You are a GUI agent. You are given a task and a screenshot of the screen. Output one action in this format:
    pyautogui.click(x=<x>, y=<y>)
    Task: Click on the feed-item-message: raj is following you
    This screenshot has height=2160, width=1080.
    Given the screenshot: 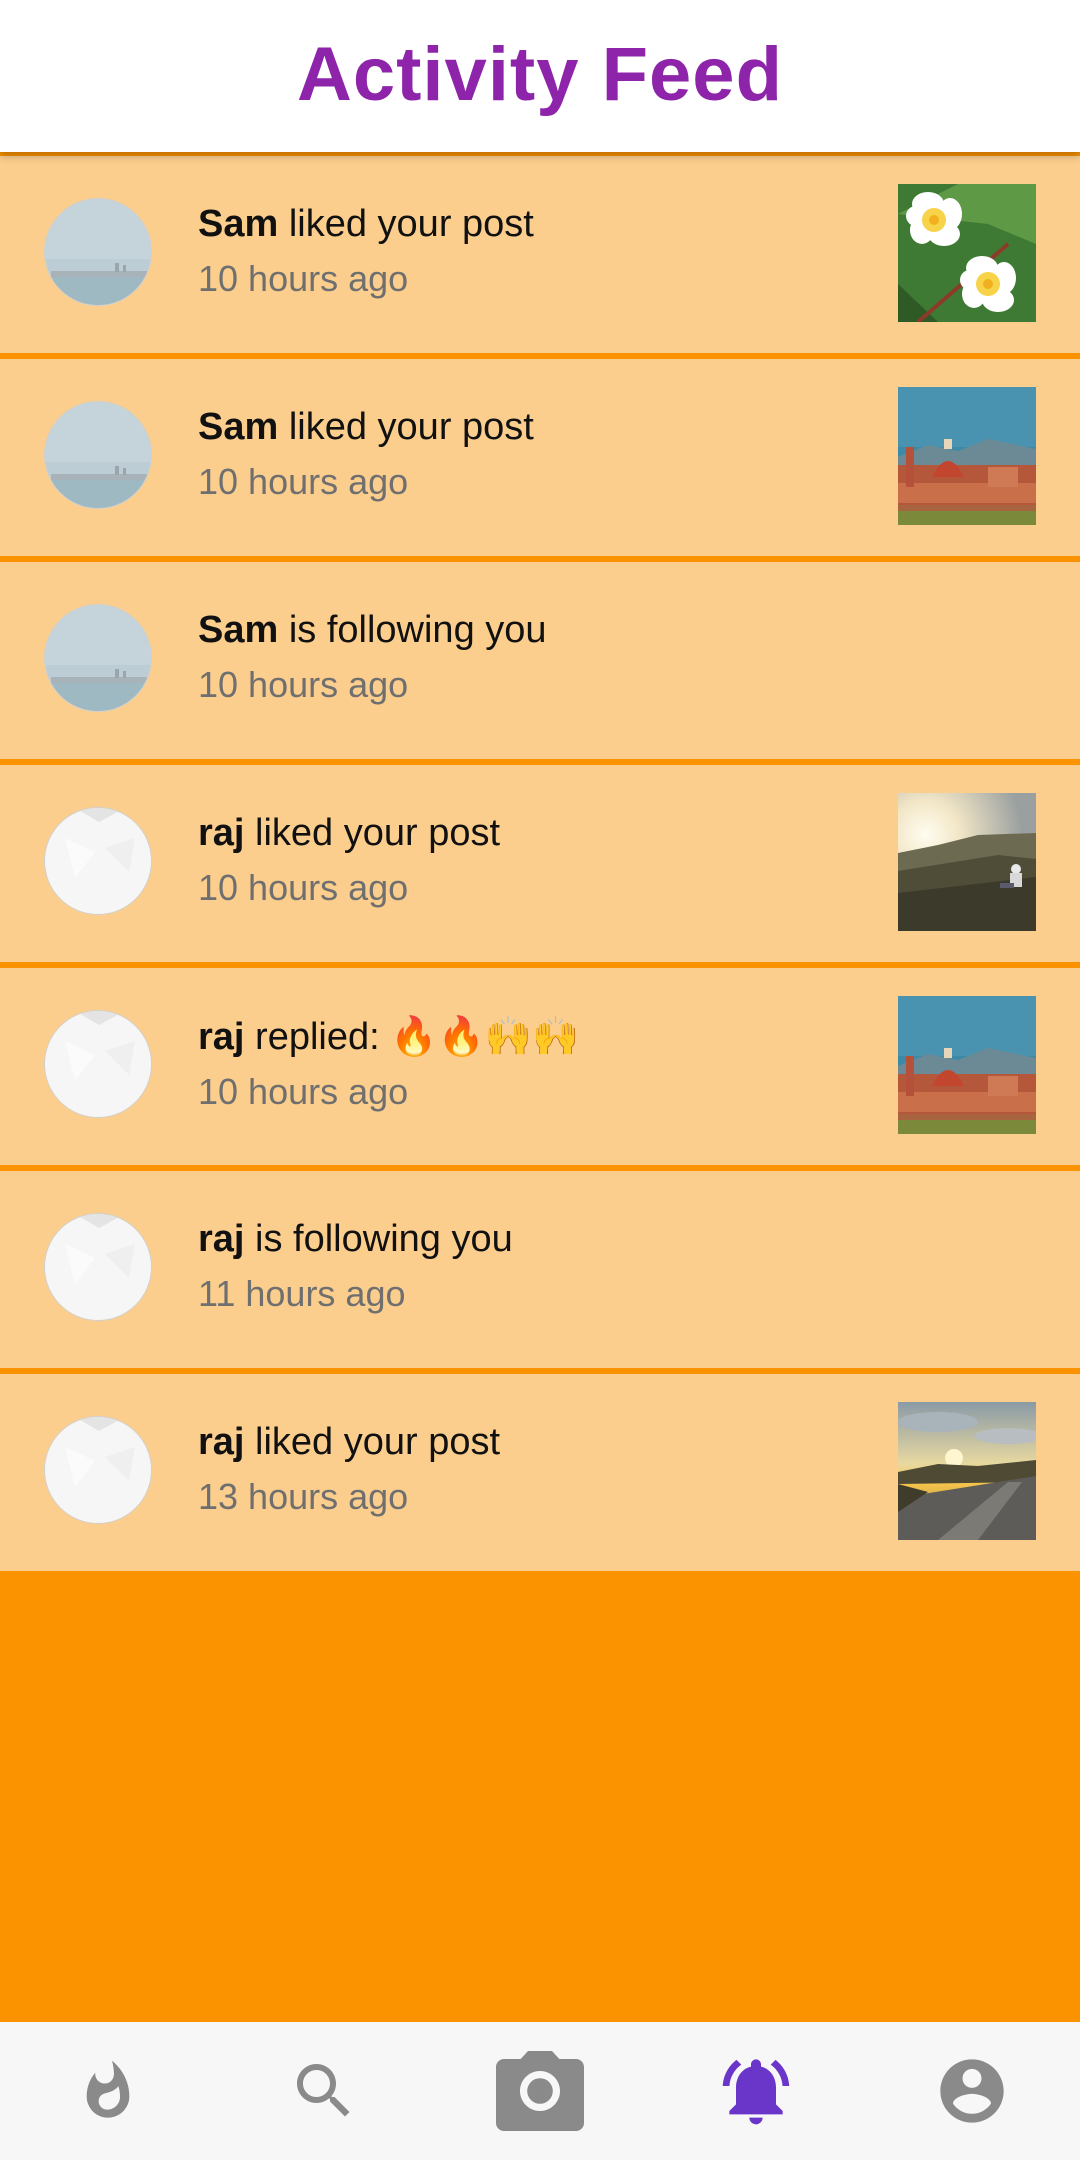 What is the action you would take?
    pyautogui.click(x=355, y=1239)
    